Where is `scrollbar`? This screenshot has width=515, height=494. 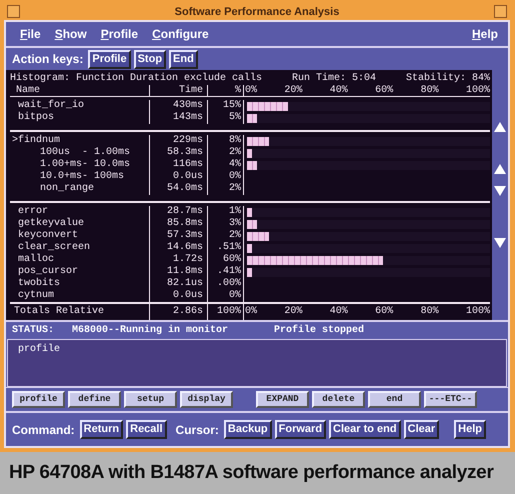
scrollbar is located at coordinates (500, 195).